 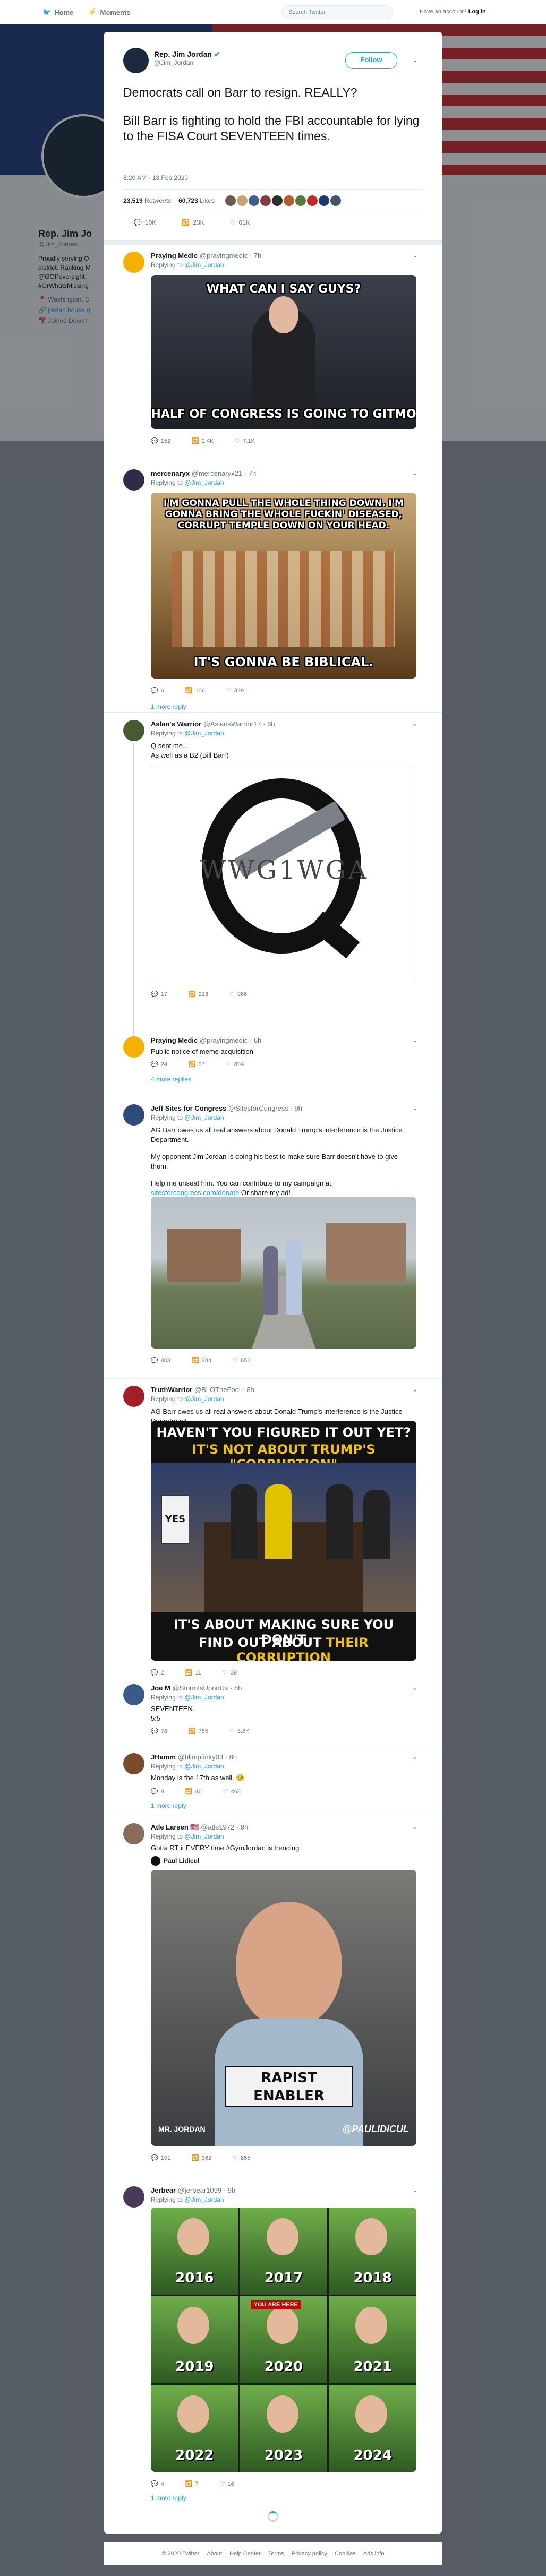 What do you see at coordinates (187, 54) in the screenshot?
I see `author-name: Rep. Jim Jordan ✔` at bounding box center [187, 54].